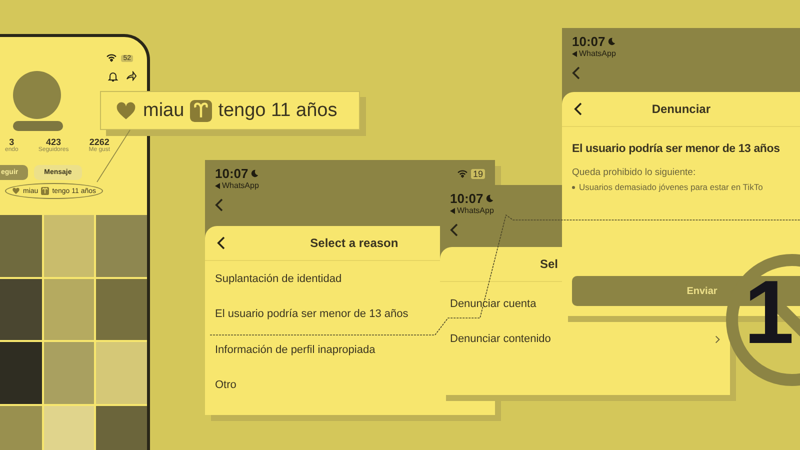 The width and height of the screenshot is (800, 450). What do you see at coordinates (634, 173) in the screenshot?
I see `report-subtitle: Queda prohibido lo siguiente:` at bounding box center [634, 173].